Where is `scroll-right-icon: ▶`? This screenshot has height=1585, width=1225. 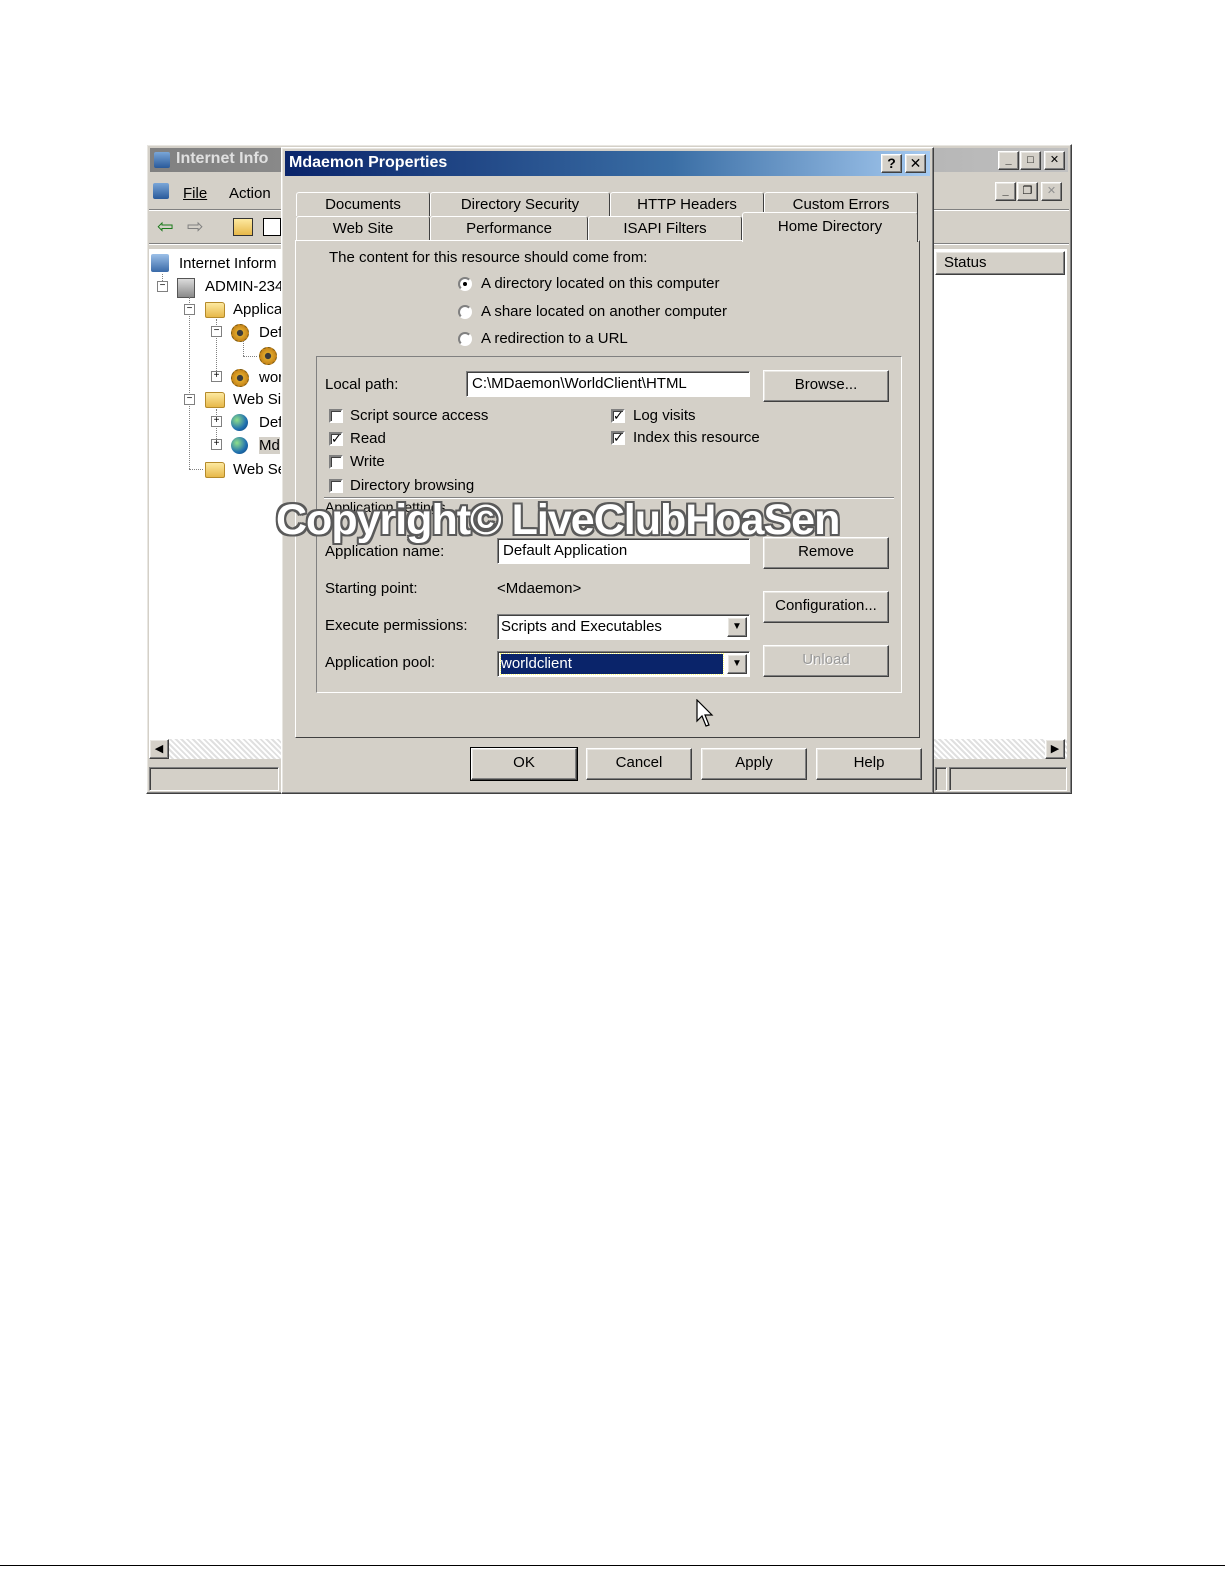
scroll-right-icon: ▶ is located at coordinates (1055, 749).